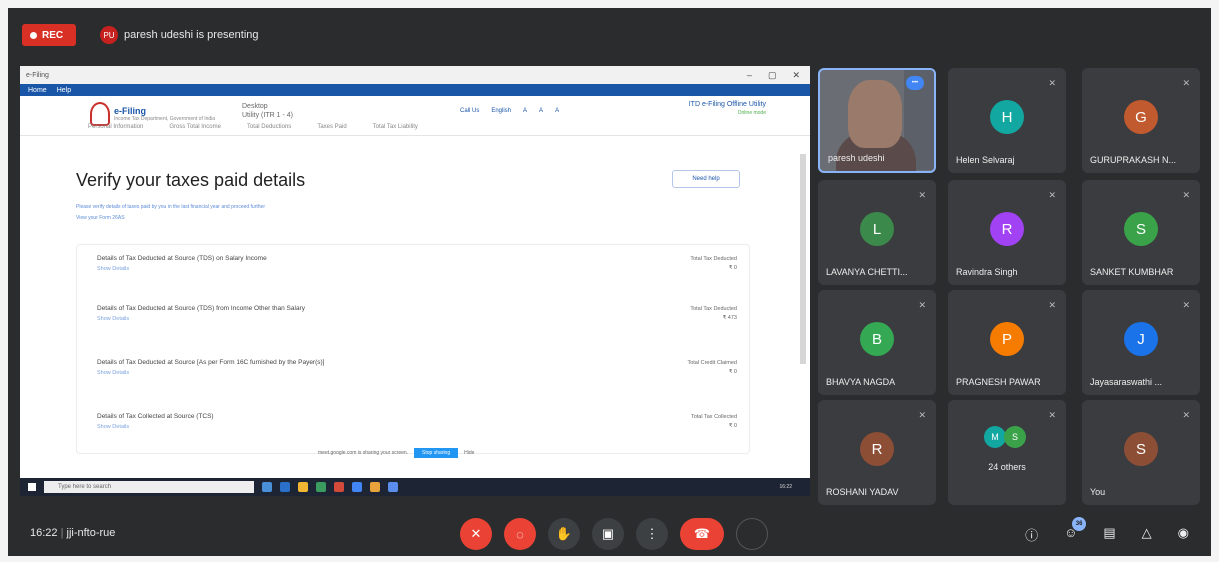  I want to click on participant-tile: ✕ H Helen Selvaraj, so click(1007, 120).